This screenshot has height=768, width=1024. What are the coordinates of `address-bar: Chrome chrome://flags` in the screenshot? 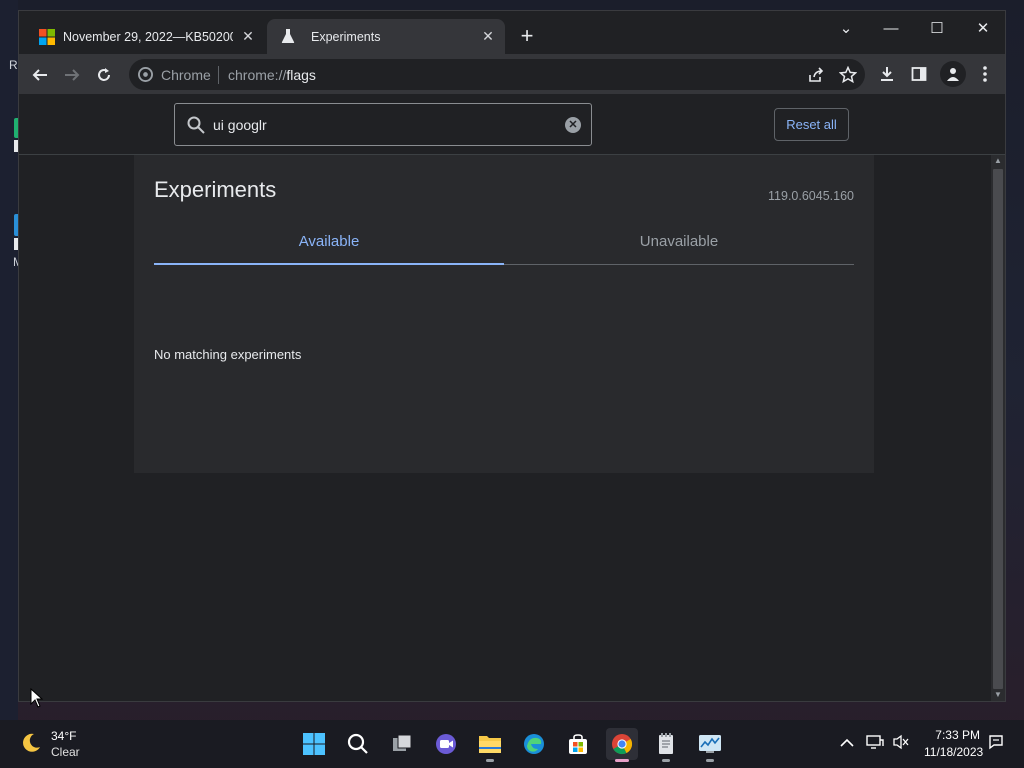 It's located at (497, 74).